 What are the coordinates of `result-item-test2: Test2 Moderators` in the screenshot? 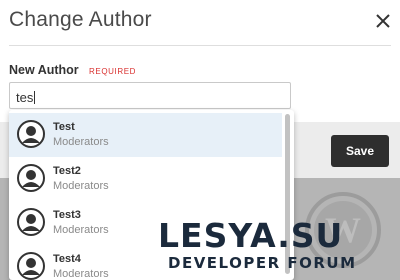 It's located at (145, 179).